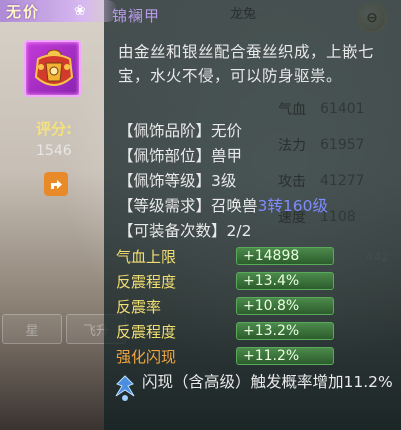 The height and width of the screenshot is (430, 401). I want to click on item-name: 锦襕甲, so click(136, 16).